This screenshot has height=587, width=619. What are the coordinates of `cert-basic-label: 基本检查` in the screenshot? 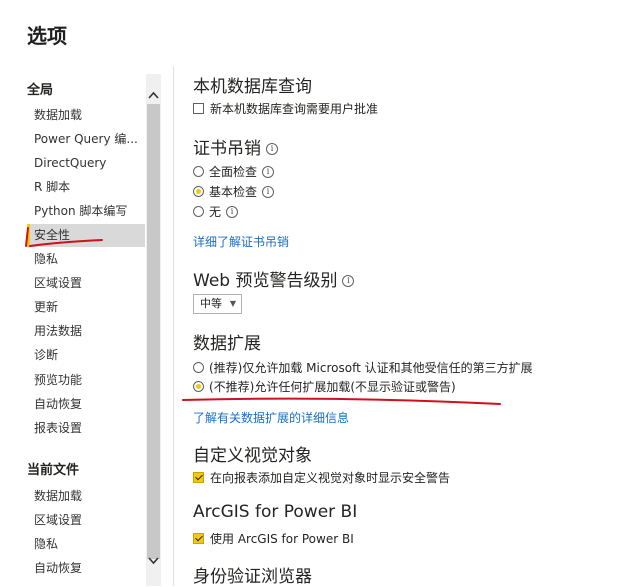 It's located at (233, 192).